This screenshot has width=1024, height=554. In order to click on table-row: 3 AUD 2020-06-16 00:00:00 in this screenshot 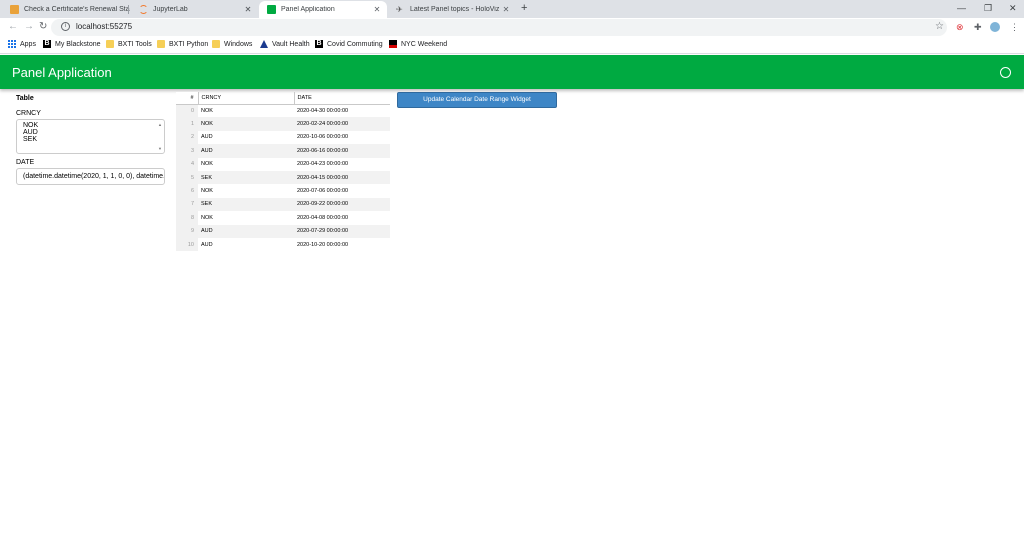, I will do `click(283, 151)`.